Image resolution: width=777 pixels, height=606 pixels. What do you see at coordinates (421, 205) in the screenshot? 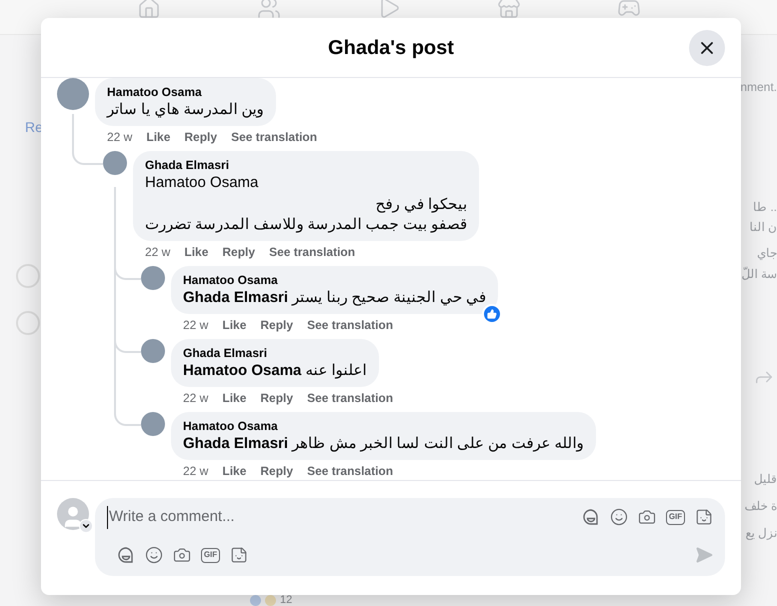
I see `comment-text: بيحكوا في رفح` at bounding box center [421, 205].